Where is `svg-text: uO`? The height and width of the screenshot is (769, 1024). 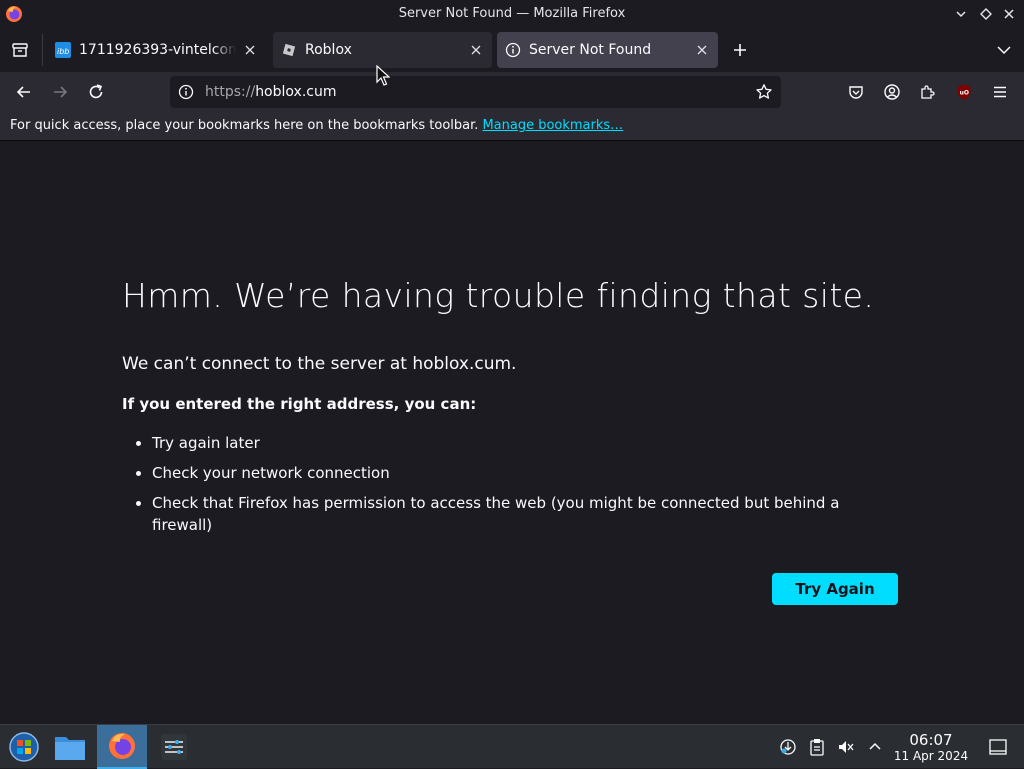
svg-text: uO is located at coordinates (964, 93).